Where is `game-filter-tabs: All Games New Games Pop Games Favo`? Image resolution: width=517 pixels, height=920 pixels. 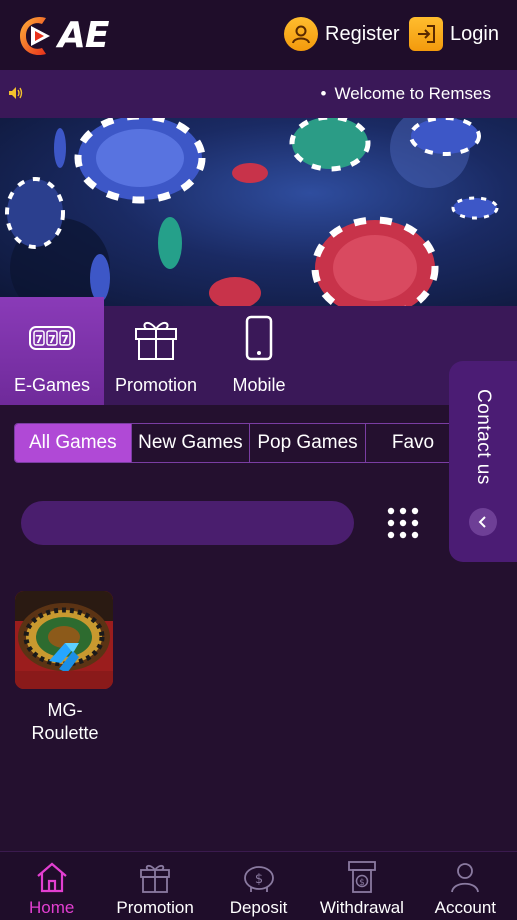 game-filter-tabs: All Games New Games Pop Games Favo is located at coordinates (234, 443).